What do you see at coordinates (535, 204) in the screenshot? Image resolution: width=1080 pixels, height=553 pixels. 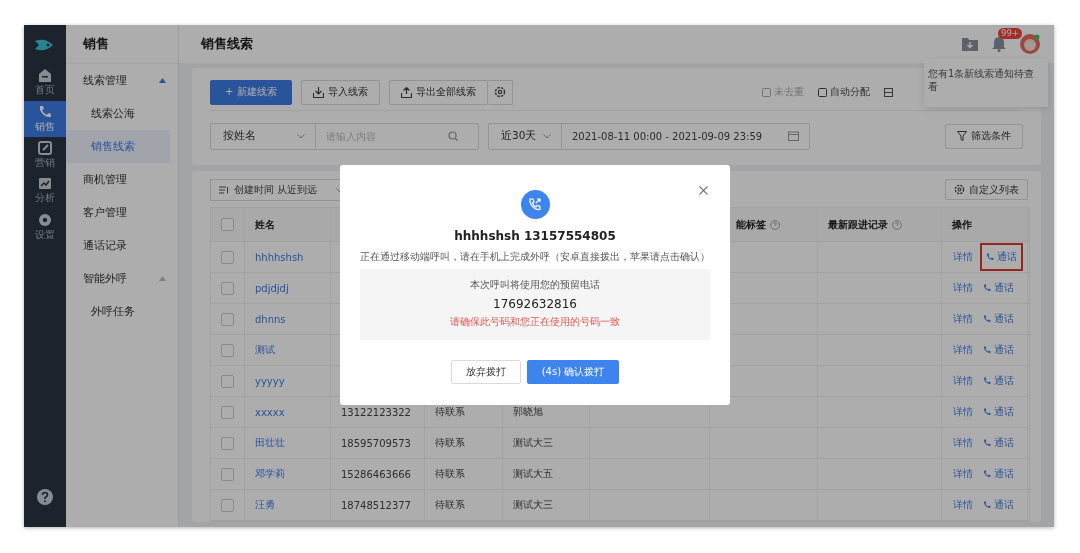 I see `outgoing-call-icon` at bounding box center [535, 204].